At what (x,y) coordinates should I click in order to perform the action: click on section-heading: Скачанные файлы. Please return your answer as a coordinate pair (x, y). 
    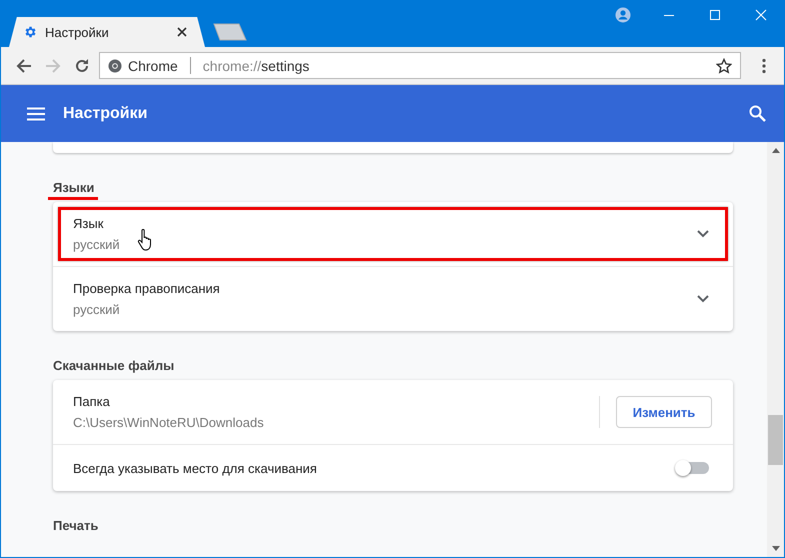
    Looking at the image, I should click on (114, 365).